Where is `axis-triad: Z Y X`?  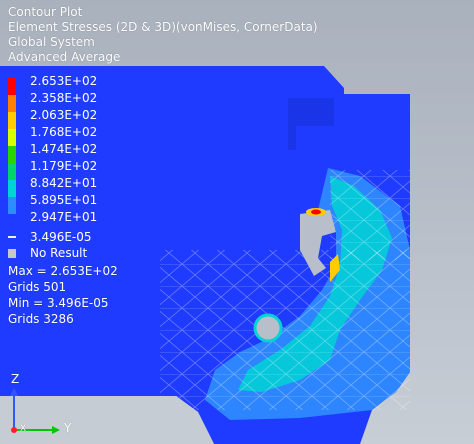 axis-triad: Z Y X is located at coordinates (46, 405).